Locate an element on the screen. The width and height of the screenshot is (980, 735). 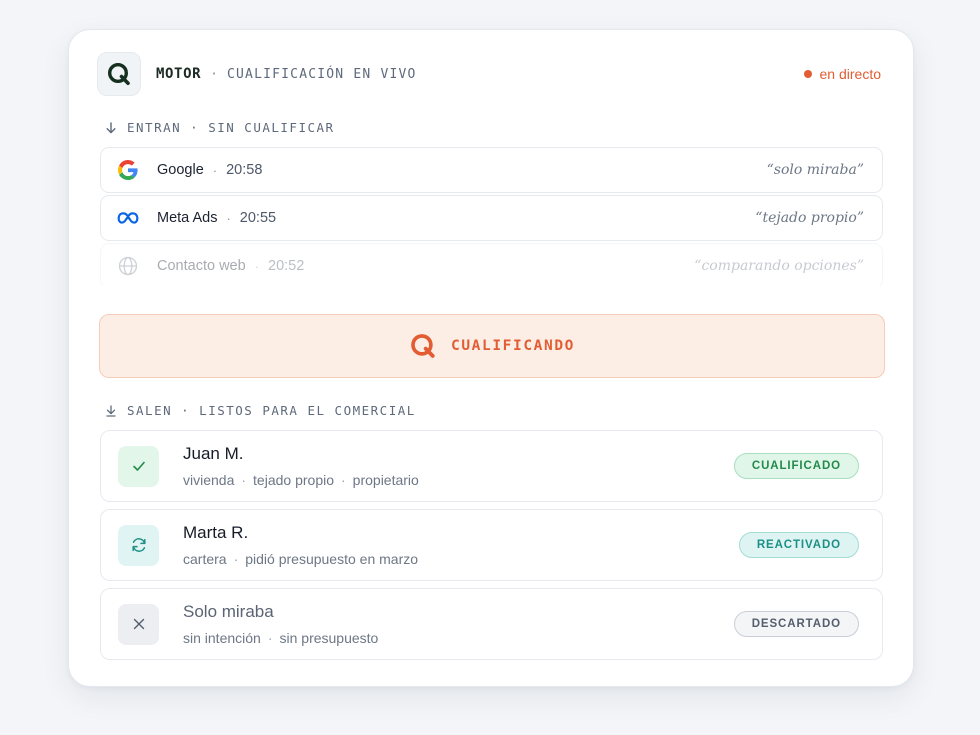
live-indicator: en directo is located at coordinates (842, 74).